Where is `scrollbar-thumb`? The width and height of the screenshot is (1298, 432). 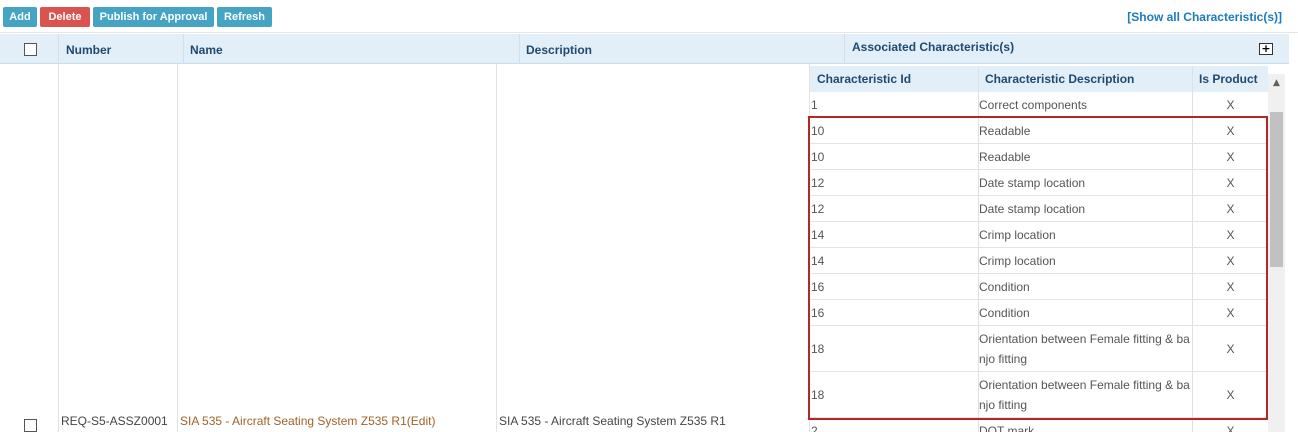
scrollbar-thumb is located at coordinates (1276, 189).